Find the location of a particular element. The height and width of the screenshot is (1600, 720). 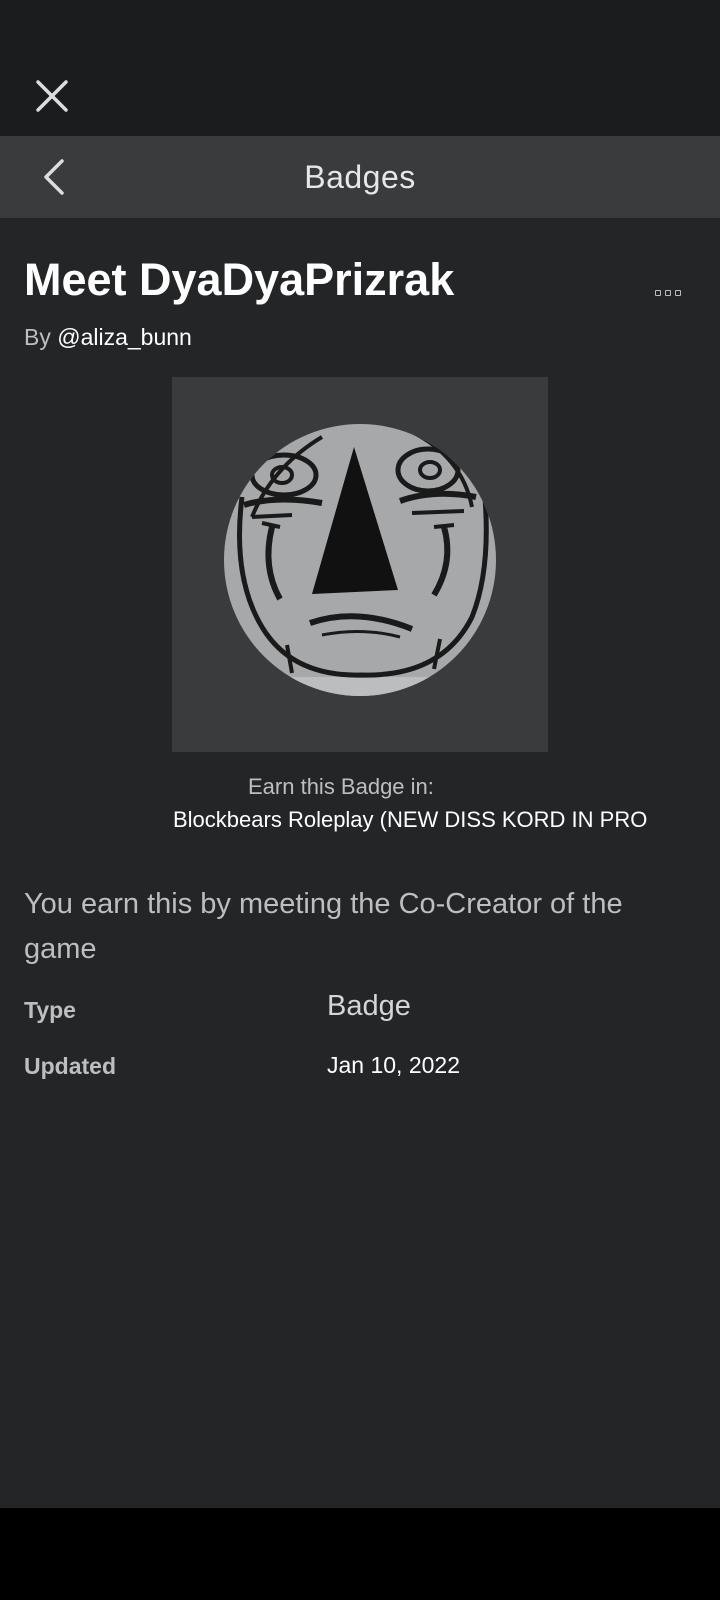

creator-line: By @aliza_bunn is located at coordinates (108, 337).